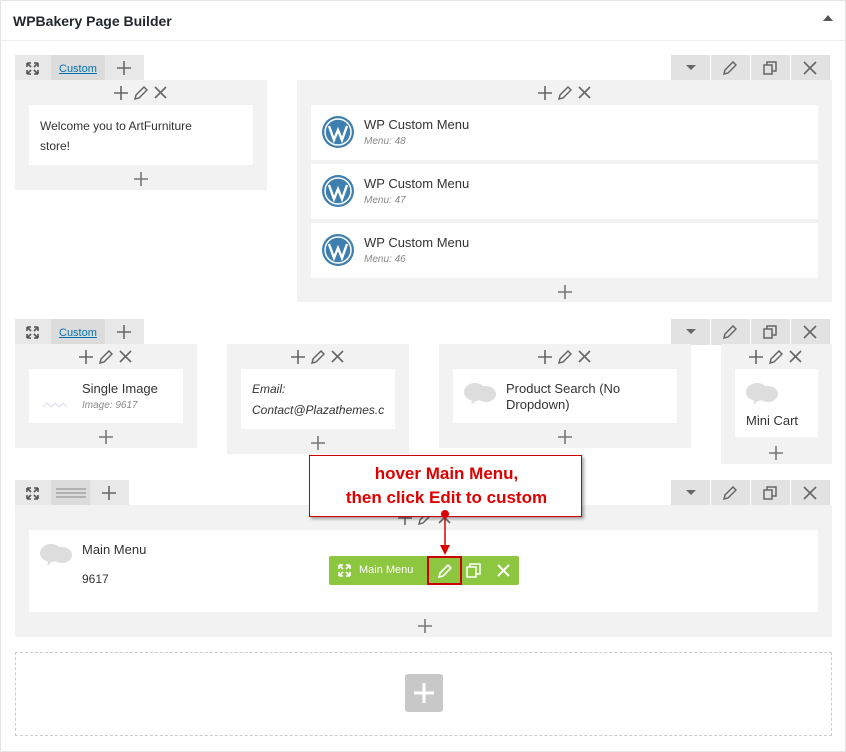  Describe the element at coordinates (33, 68) in the screenshot. I see `row1-move-handle` at that location.